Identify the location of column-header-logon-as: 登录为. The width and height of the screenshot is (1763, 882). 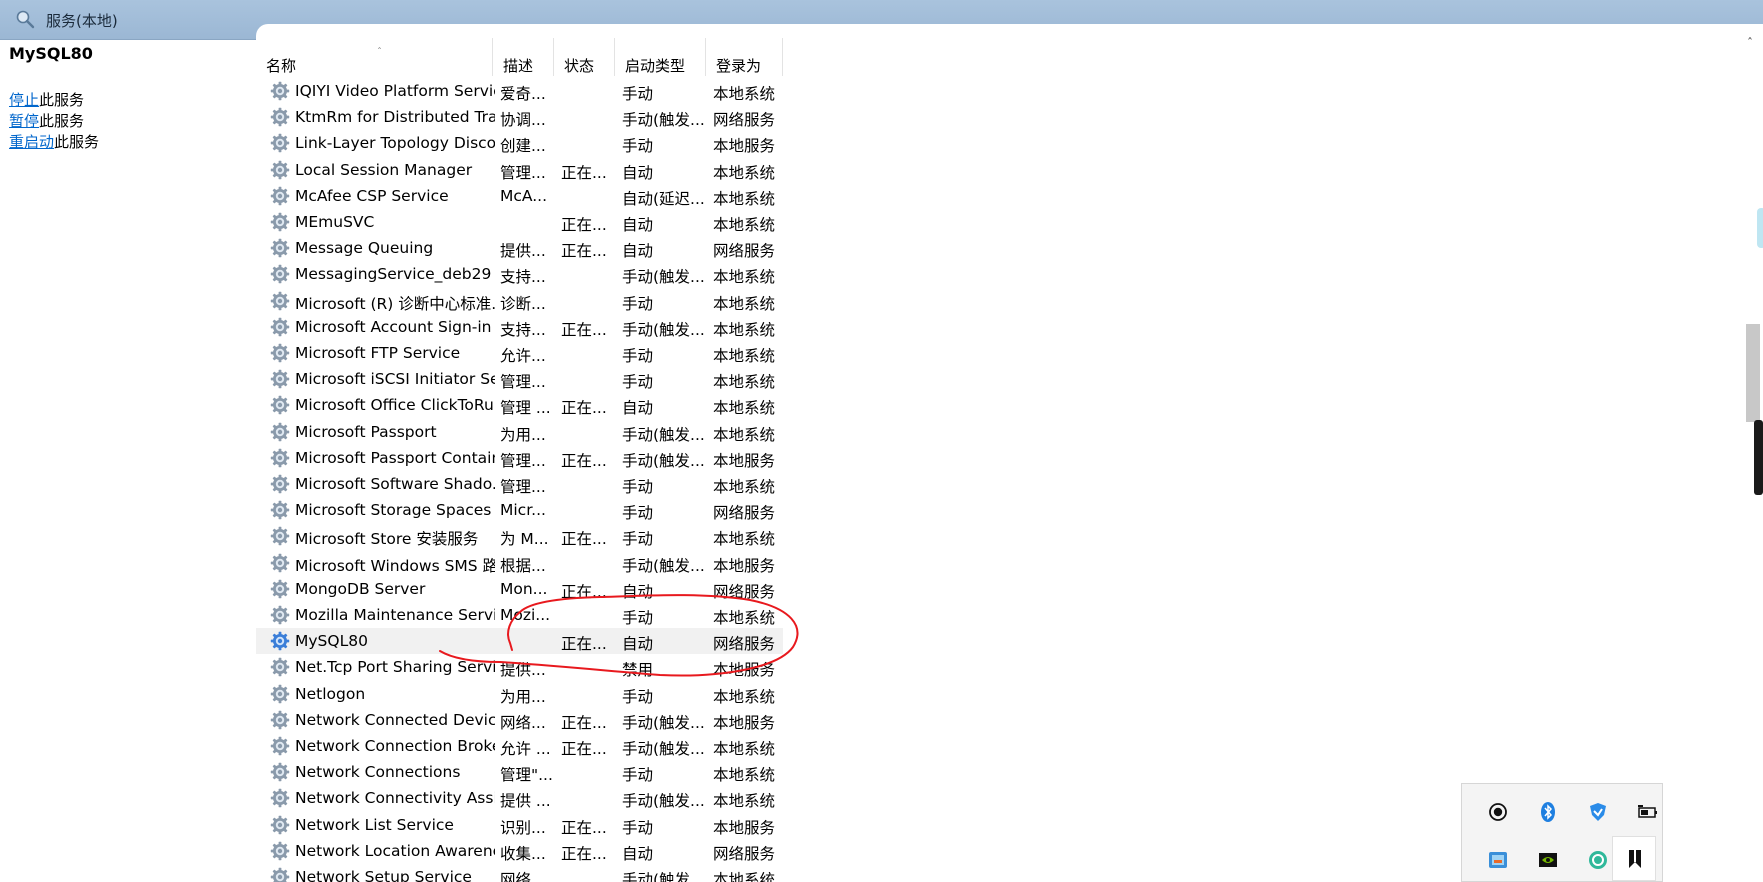
(744, 57).